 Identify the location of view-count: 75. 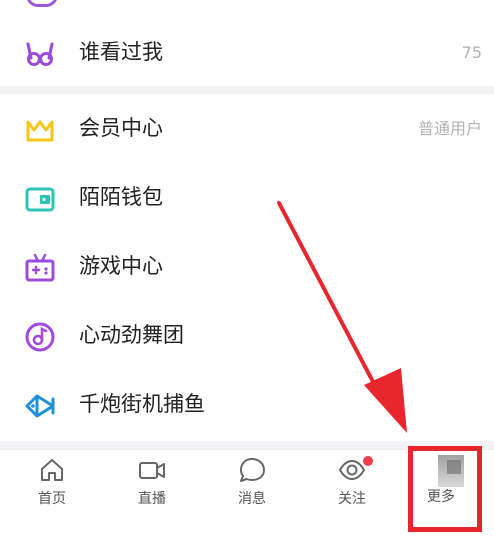
(471, 52).